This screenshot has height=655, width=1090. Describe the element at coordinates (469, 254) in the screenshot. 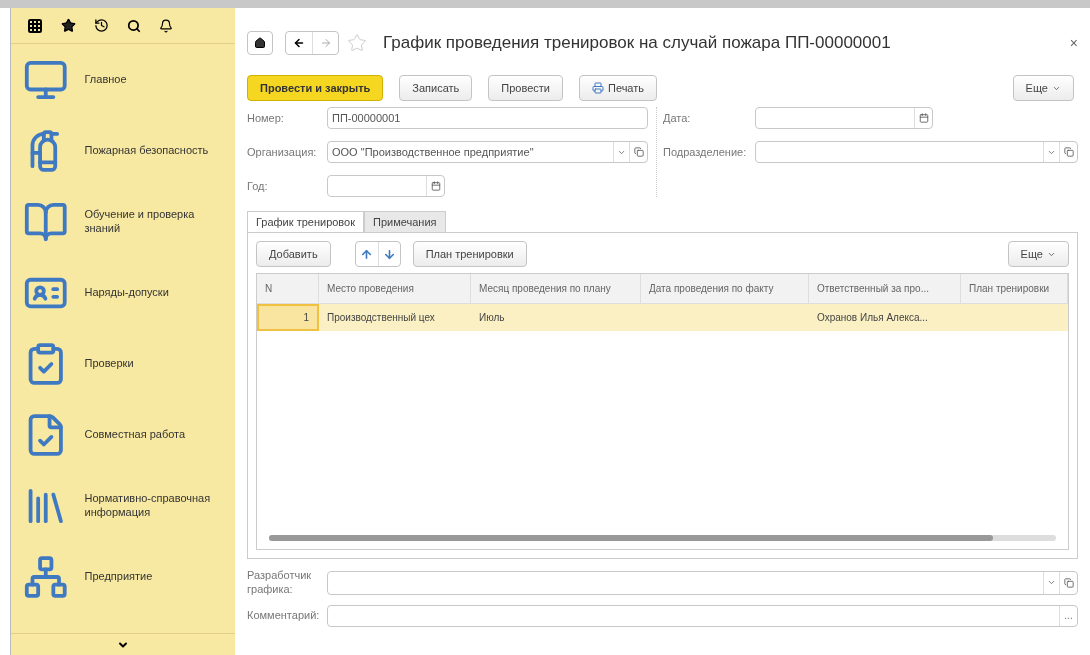

I see `plan-button: План тренировки` at that location.